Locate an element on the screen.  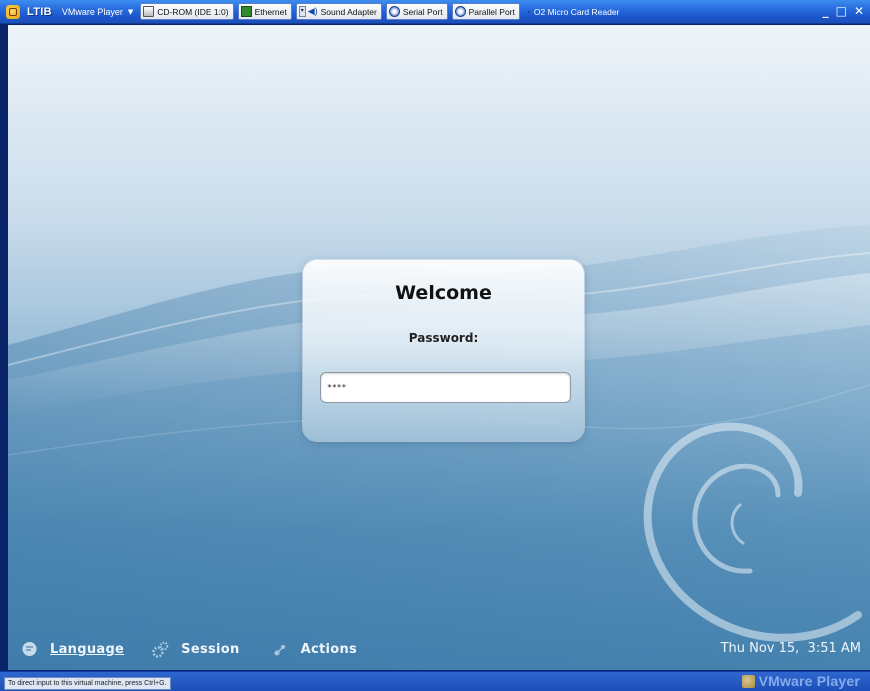
device-parallel-port-button: Parallel Port is located at coordinates (485, 11).